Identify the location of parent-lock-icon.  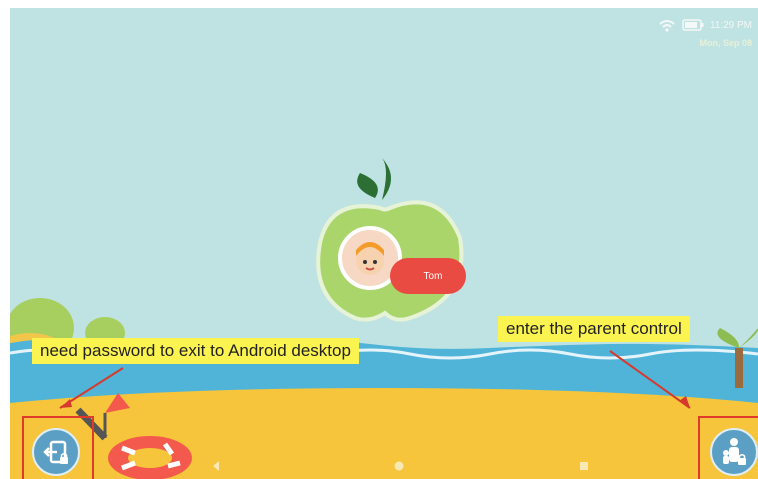
(734, 451).